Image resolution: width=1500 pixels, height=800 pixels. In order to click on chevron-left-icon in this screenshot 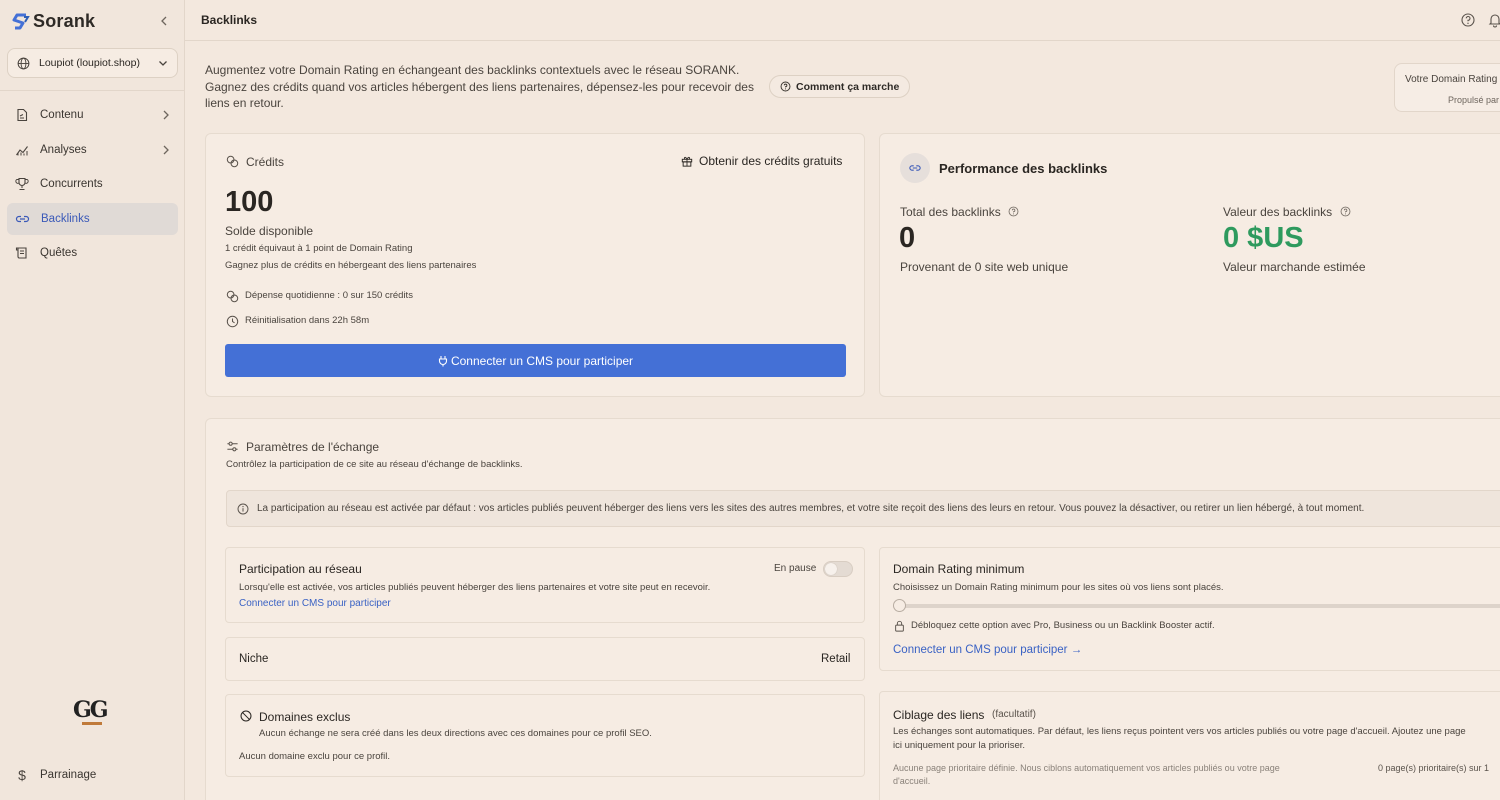, I will do `click(164, 21)`.